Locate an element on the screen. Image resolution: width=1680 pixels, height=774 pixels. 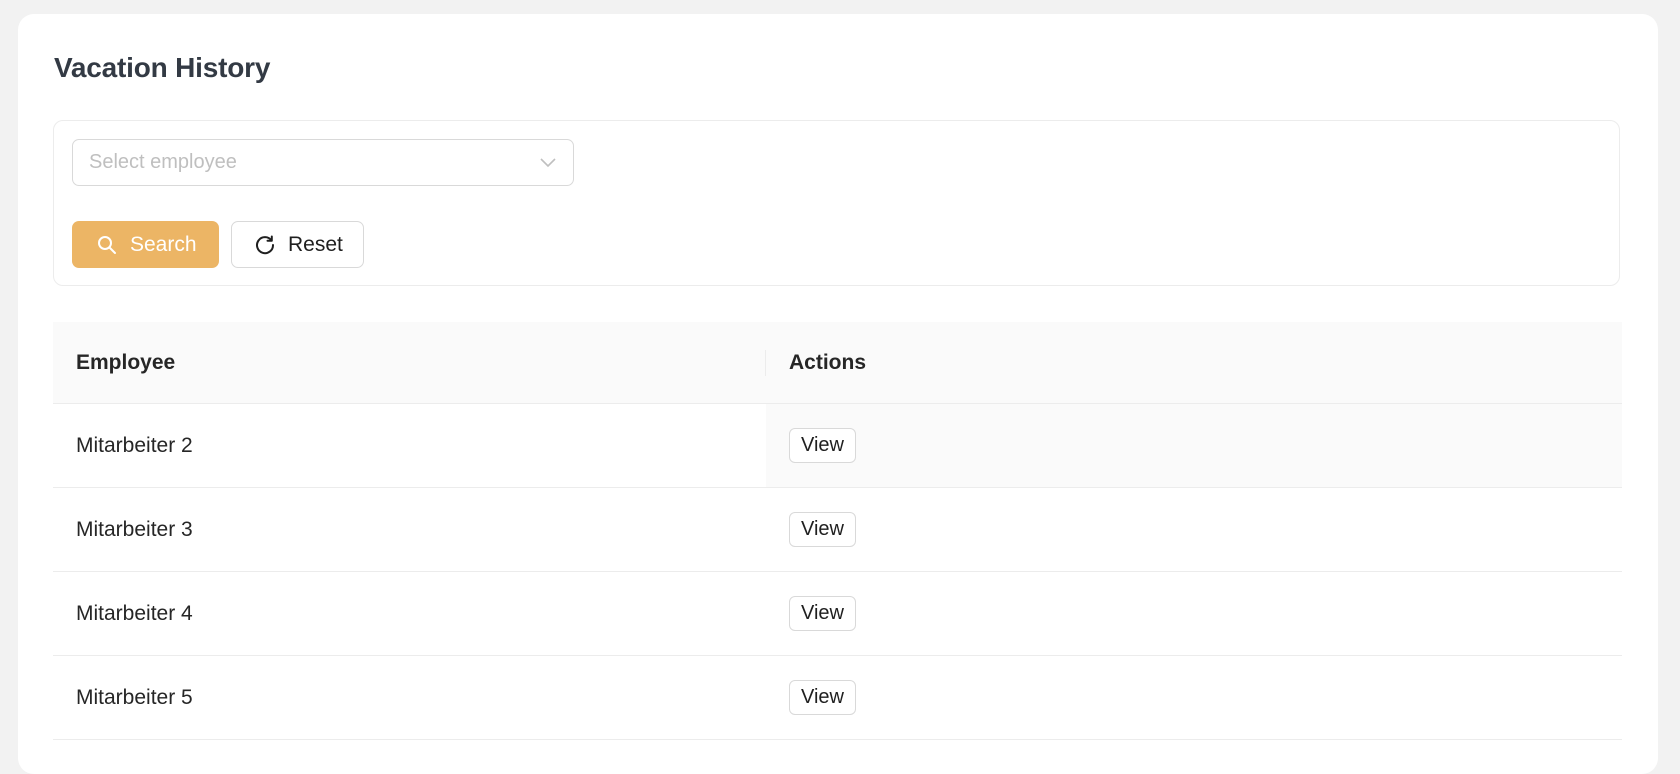
table-row: Mitarbeiter 5 View is located at coordinates (837, 698).